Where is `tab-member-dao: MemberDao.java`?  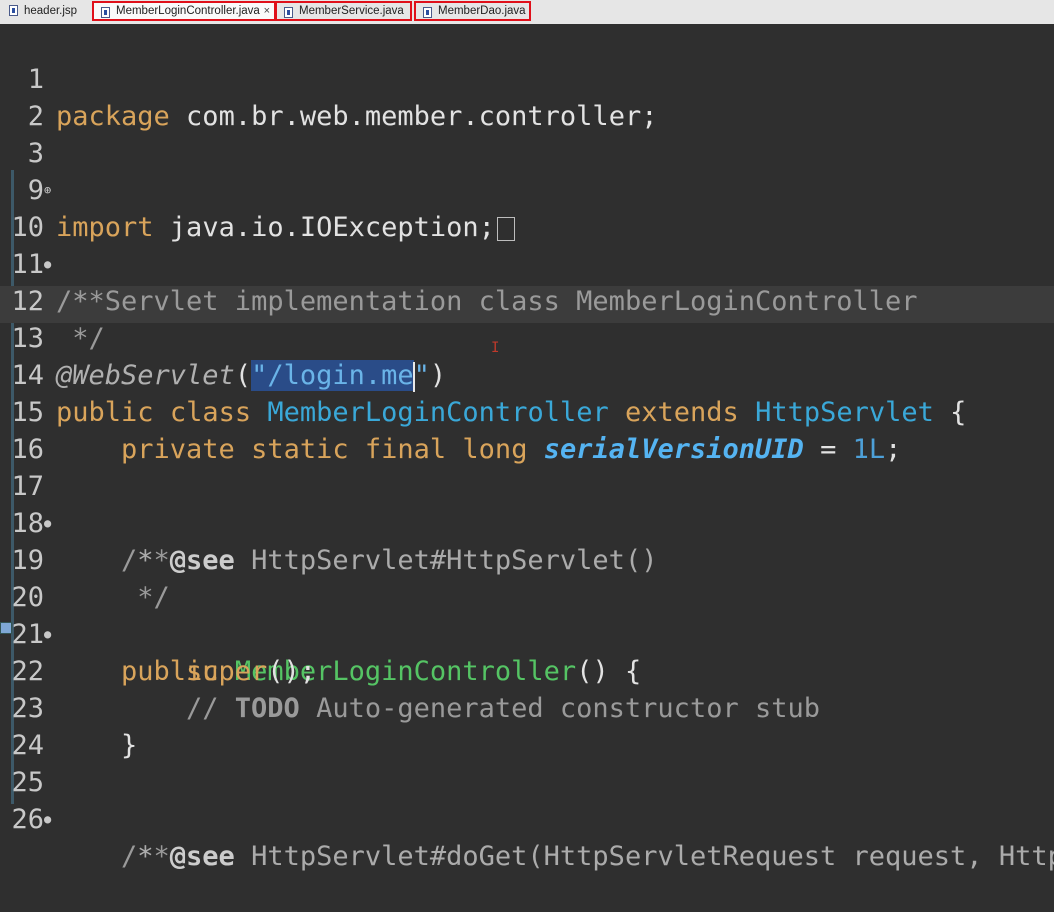
tab-member-dao: MemberDao.java is located at coordinates (472, 11).